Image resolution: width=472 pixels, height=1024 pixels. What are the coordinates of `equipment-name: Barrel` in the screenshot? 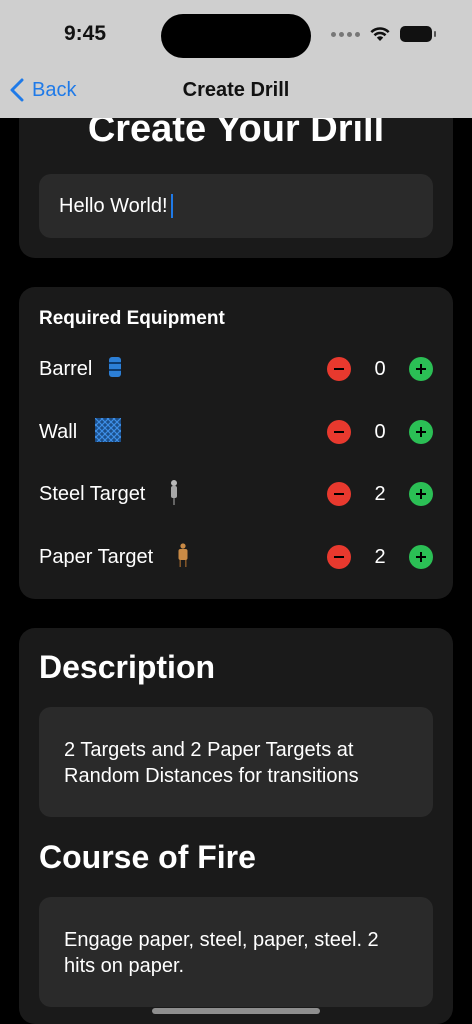 It's located at (66, 368).